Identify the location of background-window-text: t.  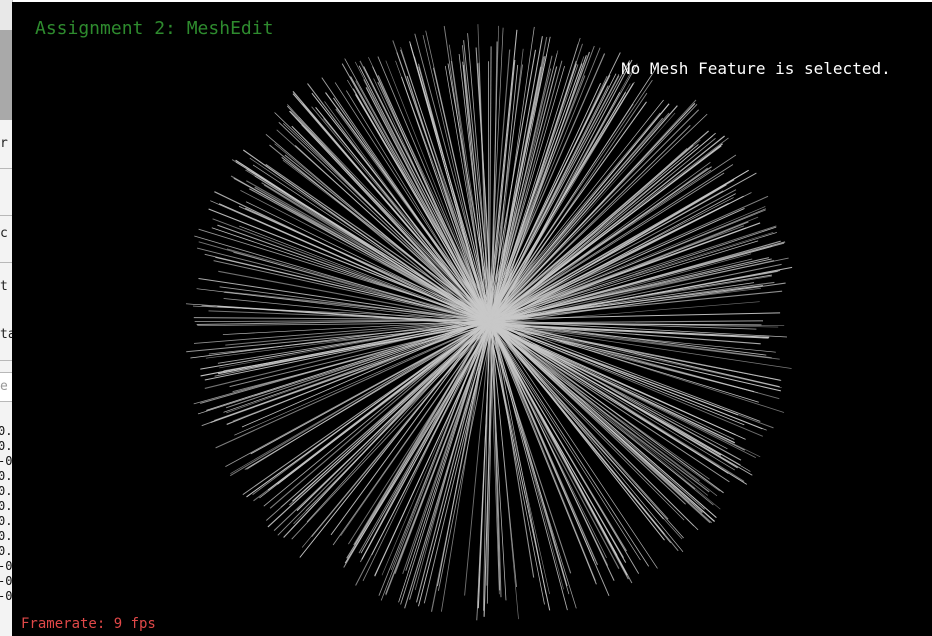
(4, 286).